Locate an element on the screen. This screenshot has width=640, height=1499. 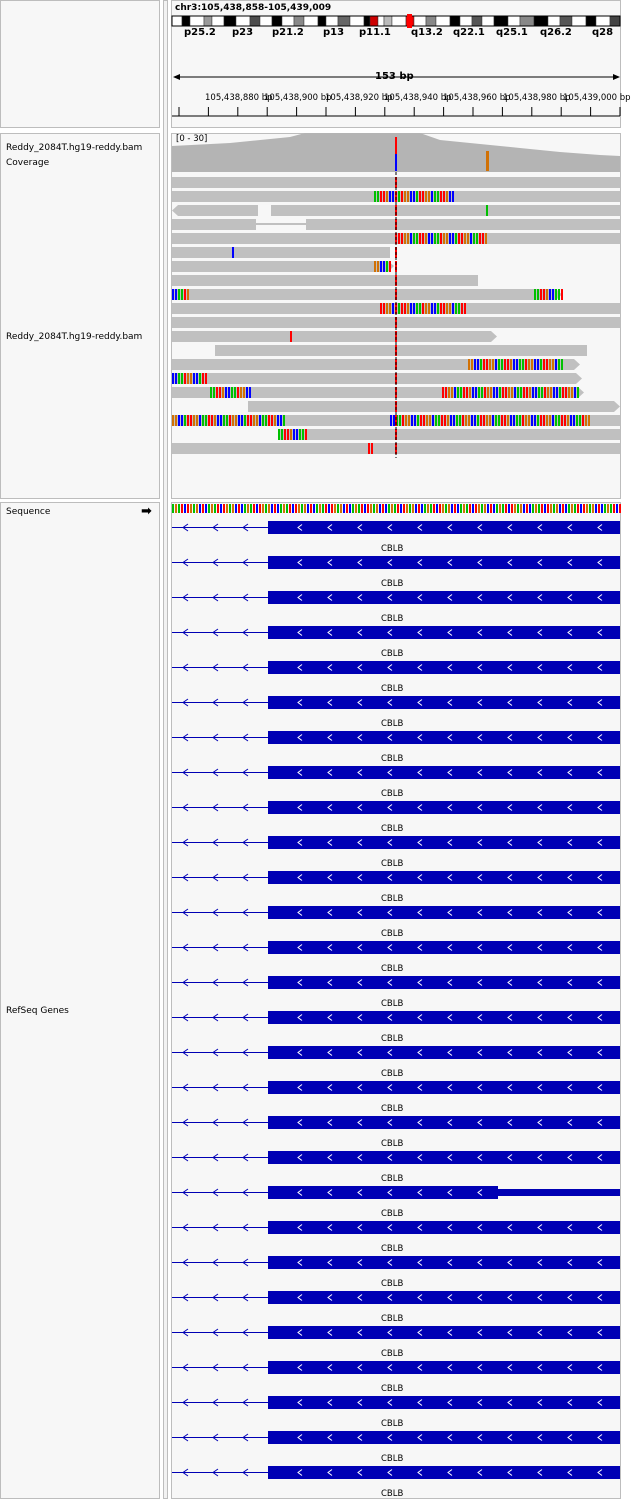
gene-utr is located at coordinates (559, 1192).